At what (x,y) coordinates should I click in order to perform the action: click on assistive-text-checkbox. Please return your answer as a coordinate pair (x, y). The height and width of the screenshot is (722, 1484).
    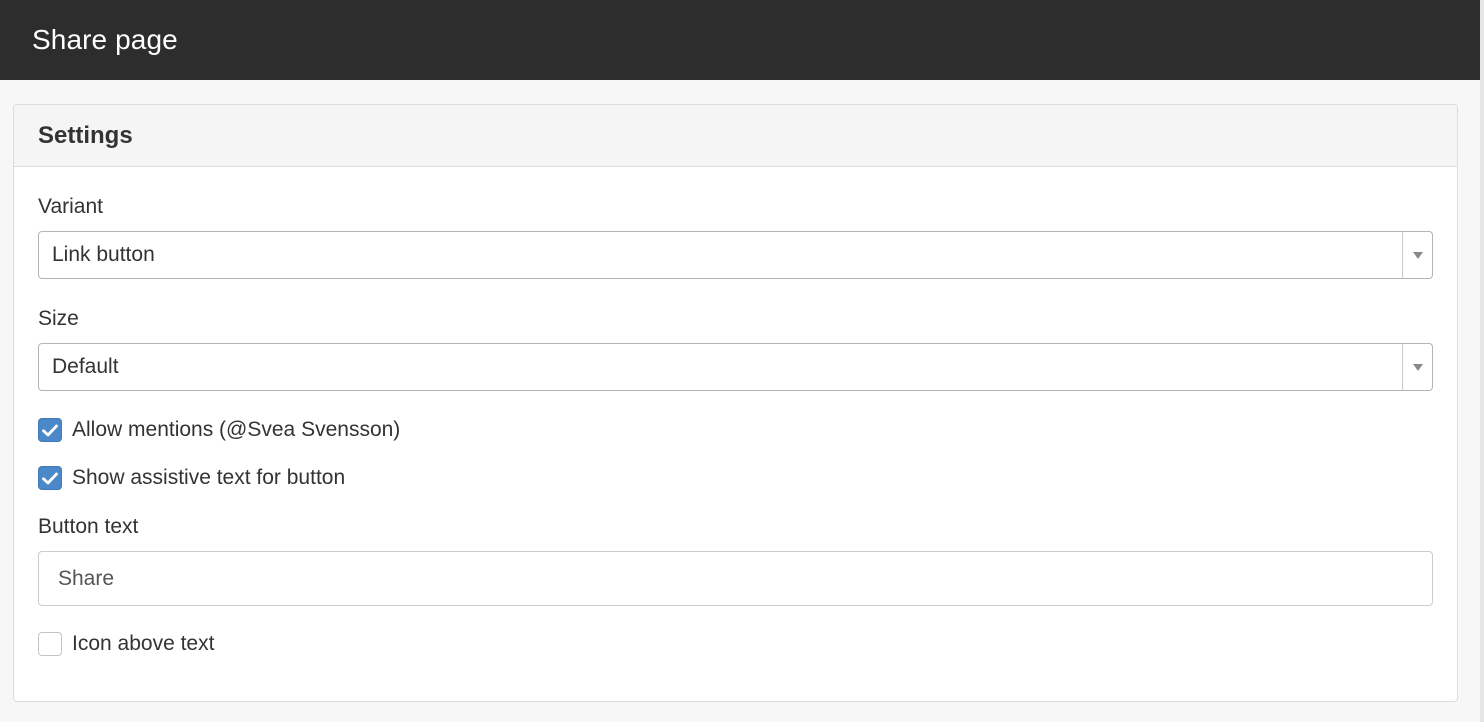
    Looking at the image, I should click on (50, 478).